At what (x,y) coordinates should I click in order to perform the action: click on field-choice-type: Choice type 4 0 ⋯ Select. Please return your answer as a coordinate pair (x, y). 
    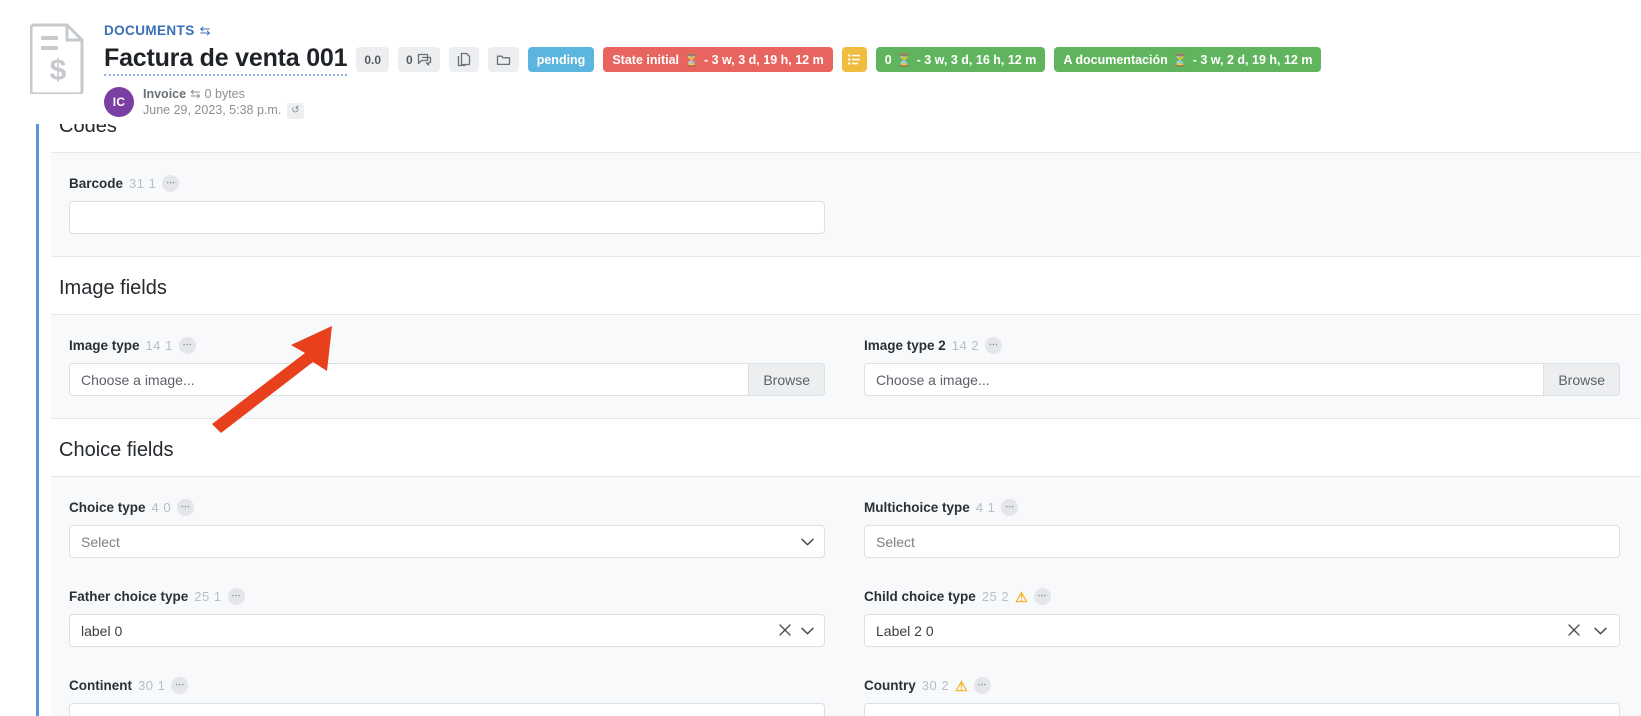
    Looking at the image, I should click on (447, 528).